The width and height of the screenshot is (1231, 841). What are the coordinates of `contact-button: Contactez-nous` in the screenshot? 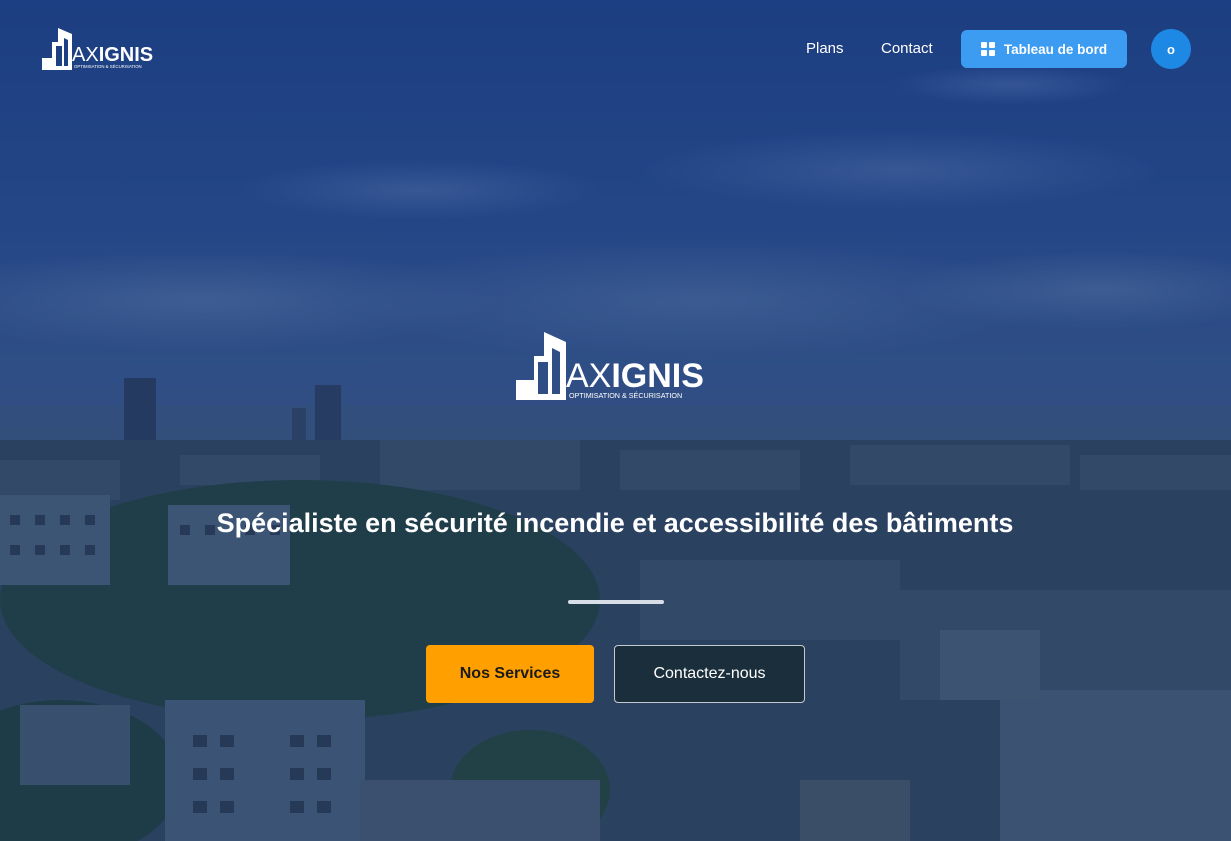 It's located at (709, 674).